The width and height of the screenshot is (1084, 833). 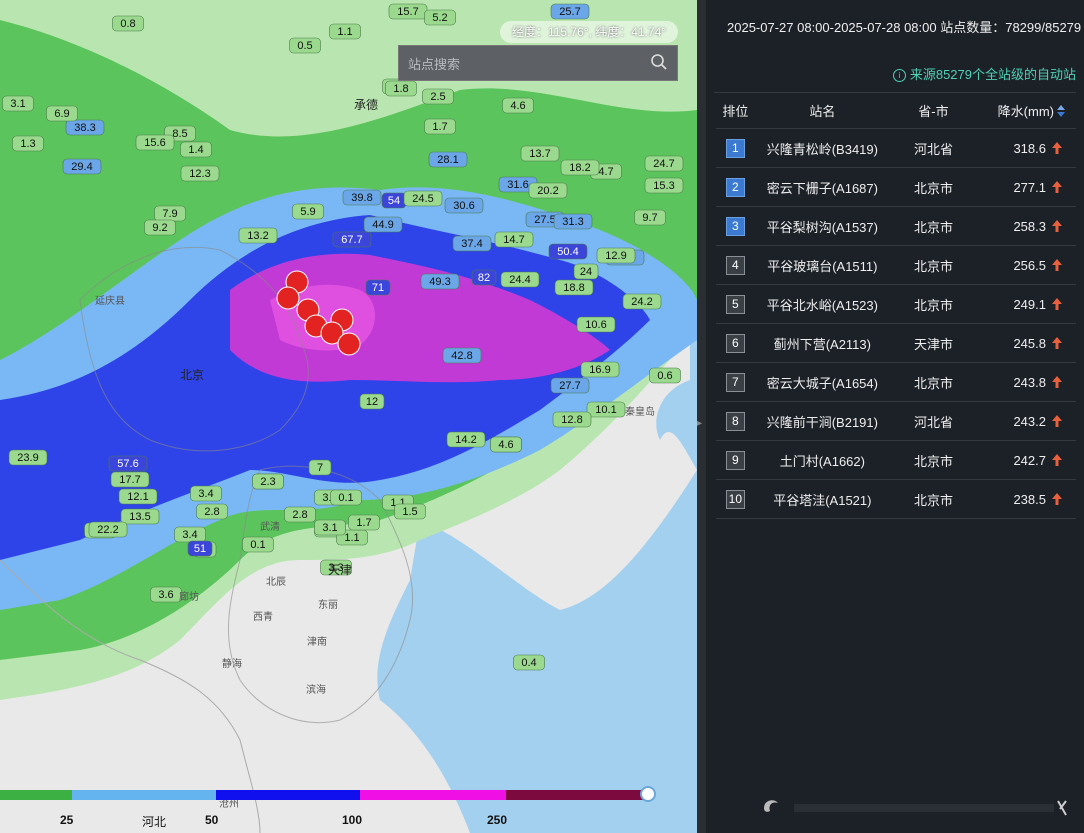 What do you see at coordinates (348, 809) in the screenshot?
I see `rainfall-legend: 25 河北 50 100 250` at bounding box center [348, 809].